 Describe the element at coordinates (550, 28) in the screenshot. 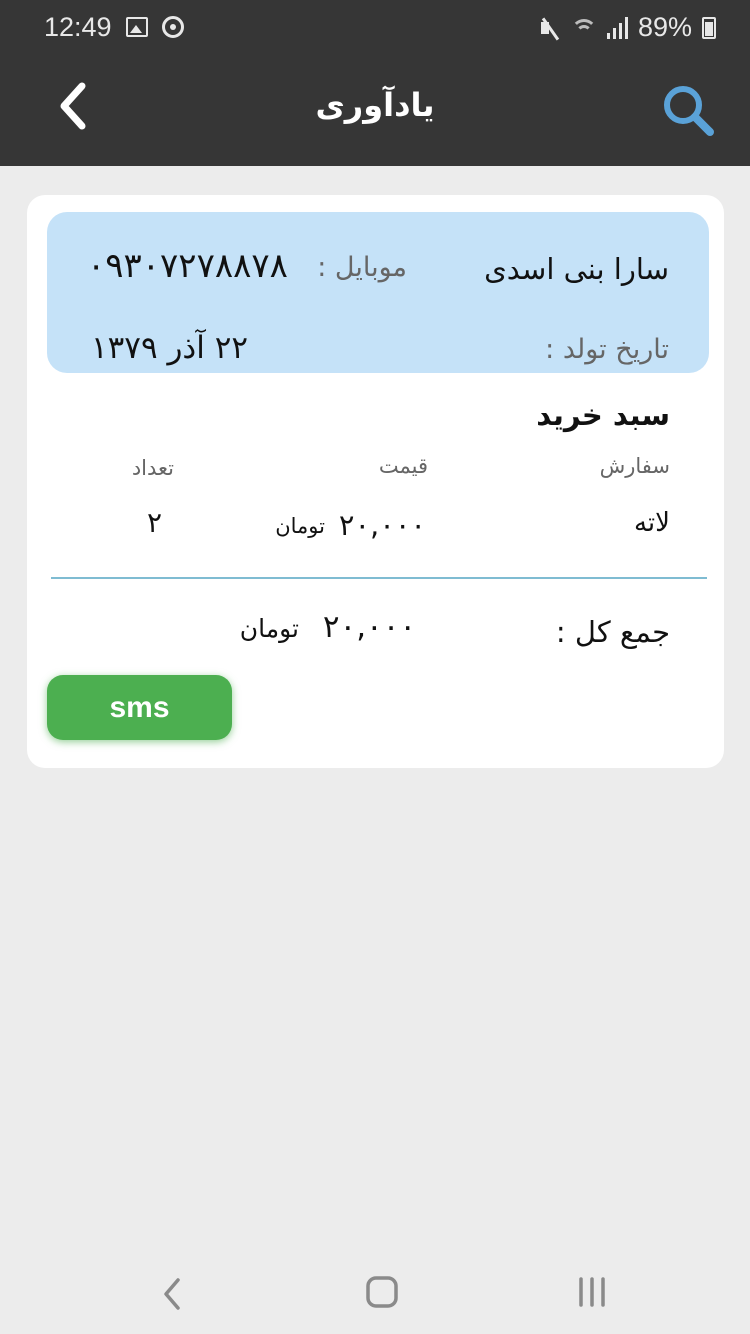

I see `mute-icon` at that location.